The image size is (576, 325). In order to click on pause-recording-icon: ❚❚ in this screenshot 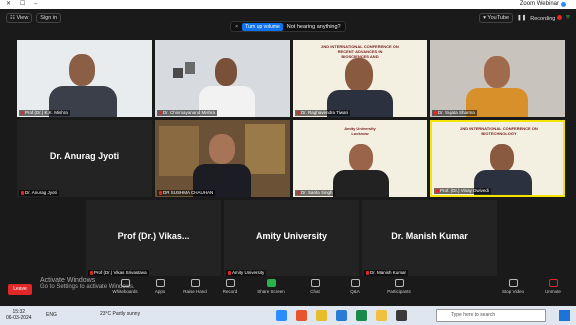, I will do `click(521, 18)`.